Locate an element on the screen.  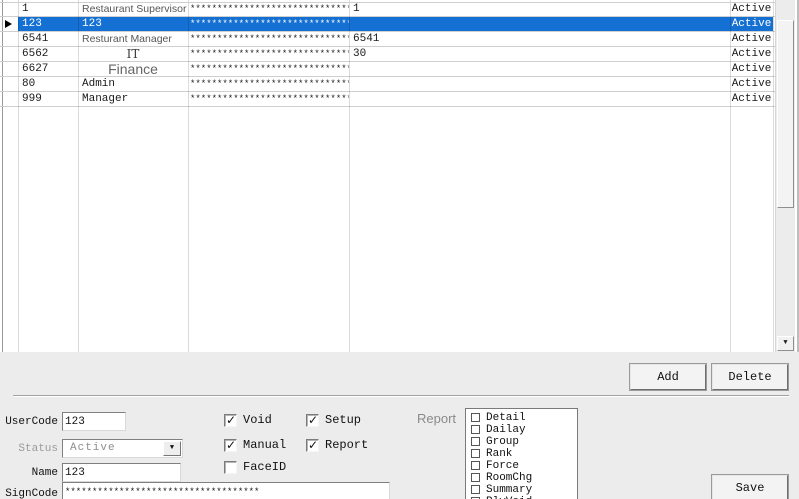
usercode-label: UserCode is located at coordinates (31, 422).